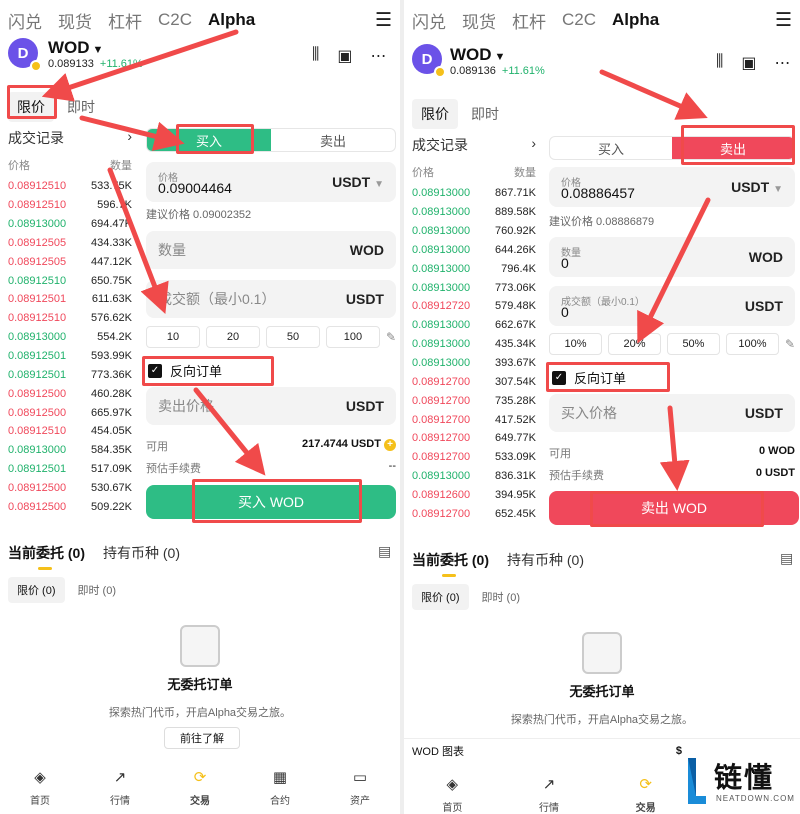 The height and width of the screenshot is (814, 800). What do you see at coordinates (674, 270) in the screenshot?
I see `arrow-to-percent` at bounding box center [674, 270].